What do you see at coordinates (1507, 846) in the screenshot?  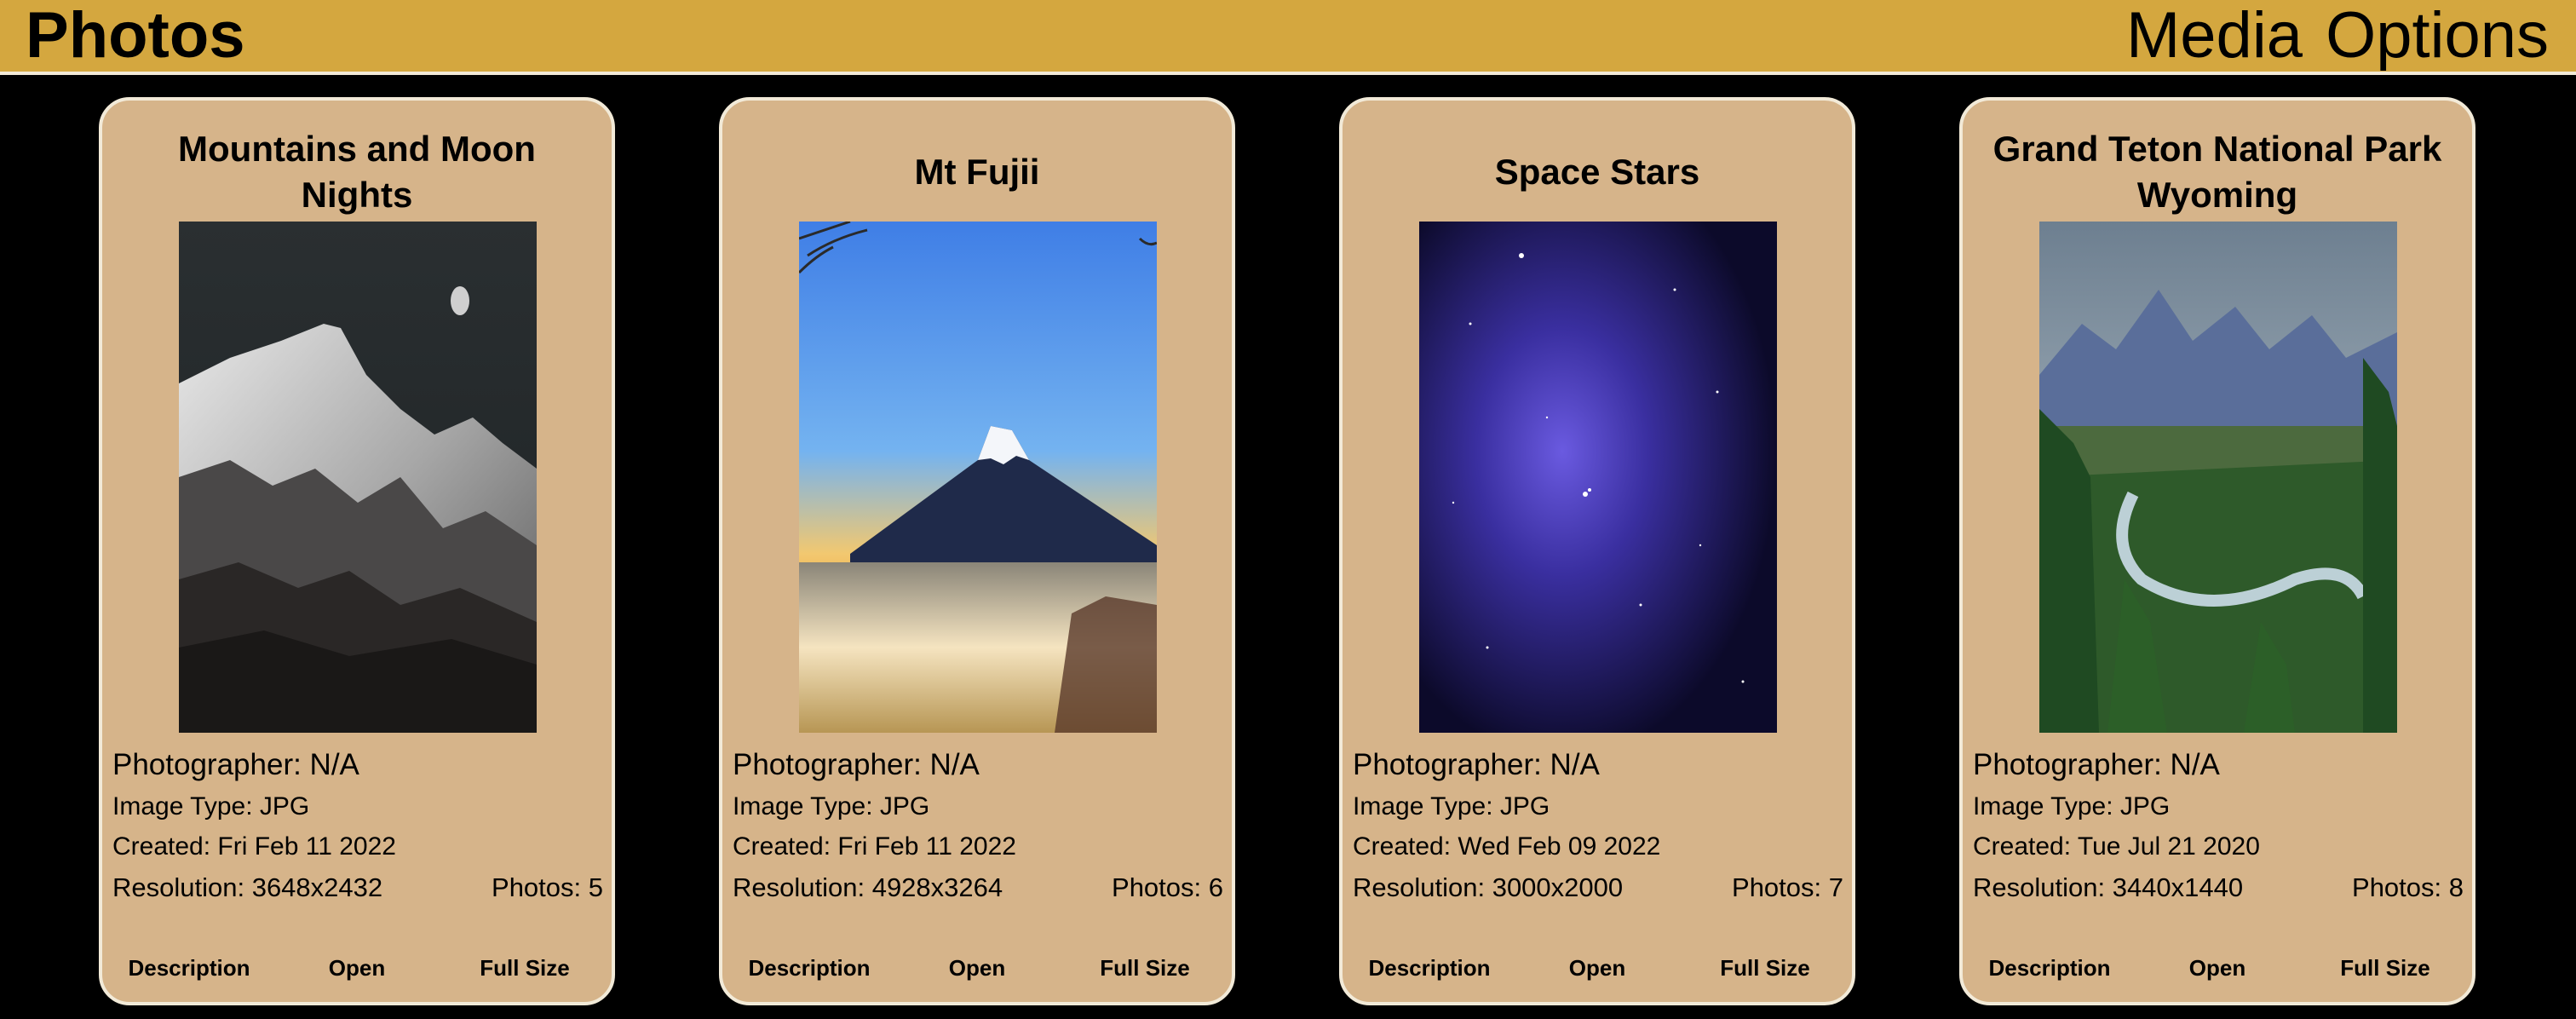 I see `created-date-label: Created: Wed Feb 09 2022` at bounding box center [1507, 846].